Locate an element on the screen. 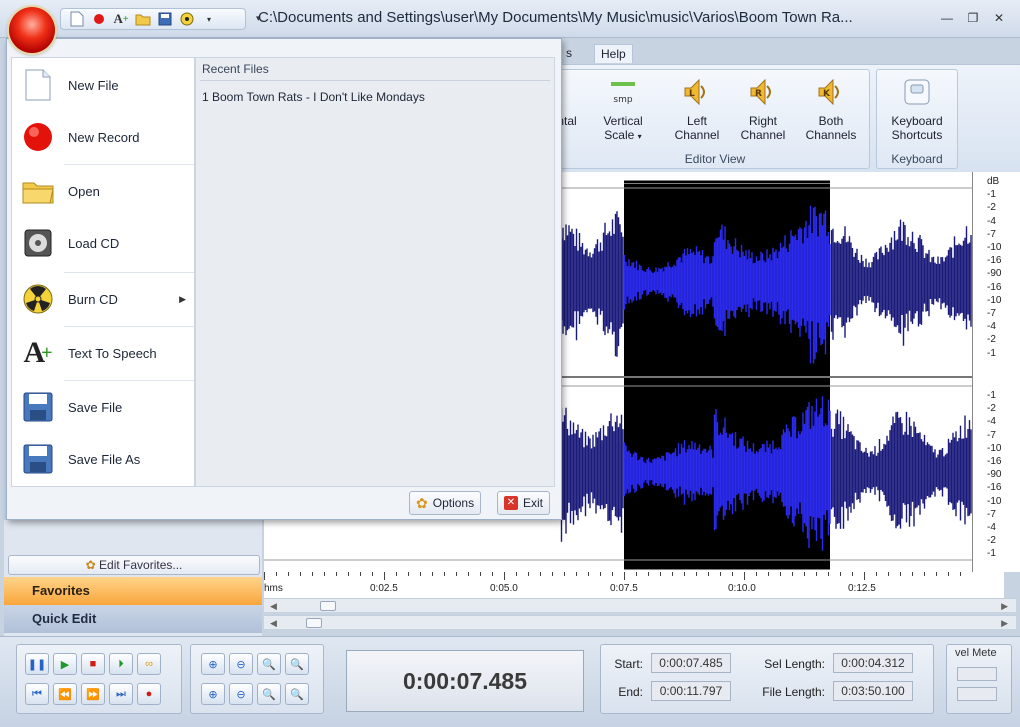 The width and height of the screenshot is (1020, 727). maximize-icon: ❐ is located at coordinates (973, 18).